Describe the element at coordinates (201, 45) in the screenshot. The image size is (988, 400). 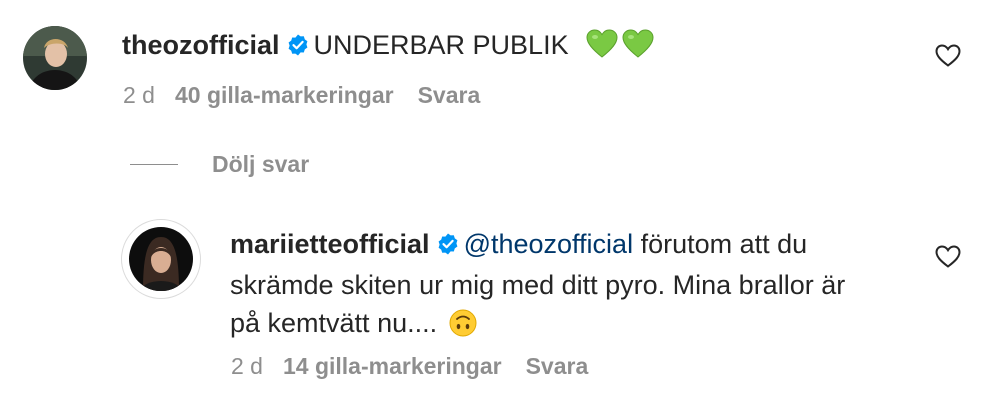
I see `comment-username: theozofficial` at that location.